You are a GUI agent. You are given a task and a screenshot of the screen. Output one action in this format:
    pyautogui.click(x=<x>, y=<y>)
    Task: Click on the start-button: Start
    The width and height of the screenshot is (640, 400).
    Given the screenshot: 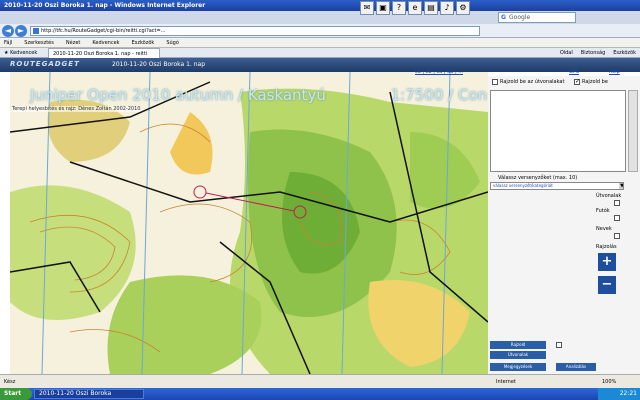 What is the action you would take?
    pyautogui.click(x=16, y=394)
    